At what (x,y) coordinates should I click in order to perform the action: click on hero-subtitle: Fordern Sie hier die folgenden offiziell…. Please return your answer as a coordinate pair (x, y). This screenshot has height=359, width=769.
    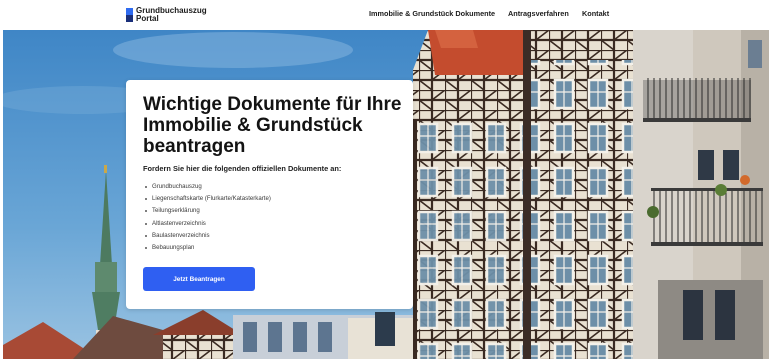
    Looking at the image, I should click on (242, 168).